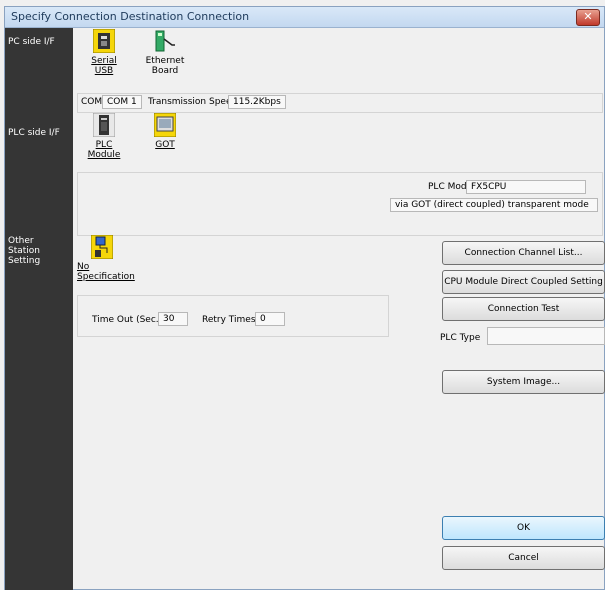  What do you see at coordinates (34, 133) in the screenshot?
I see `sidebar-label-plc-side: PLC side I/F` at bounding box center [34, 133].